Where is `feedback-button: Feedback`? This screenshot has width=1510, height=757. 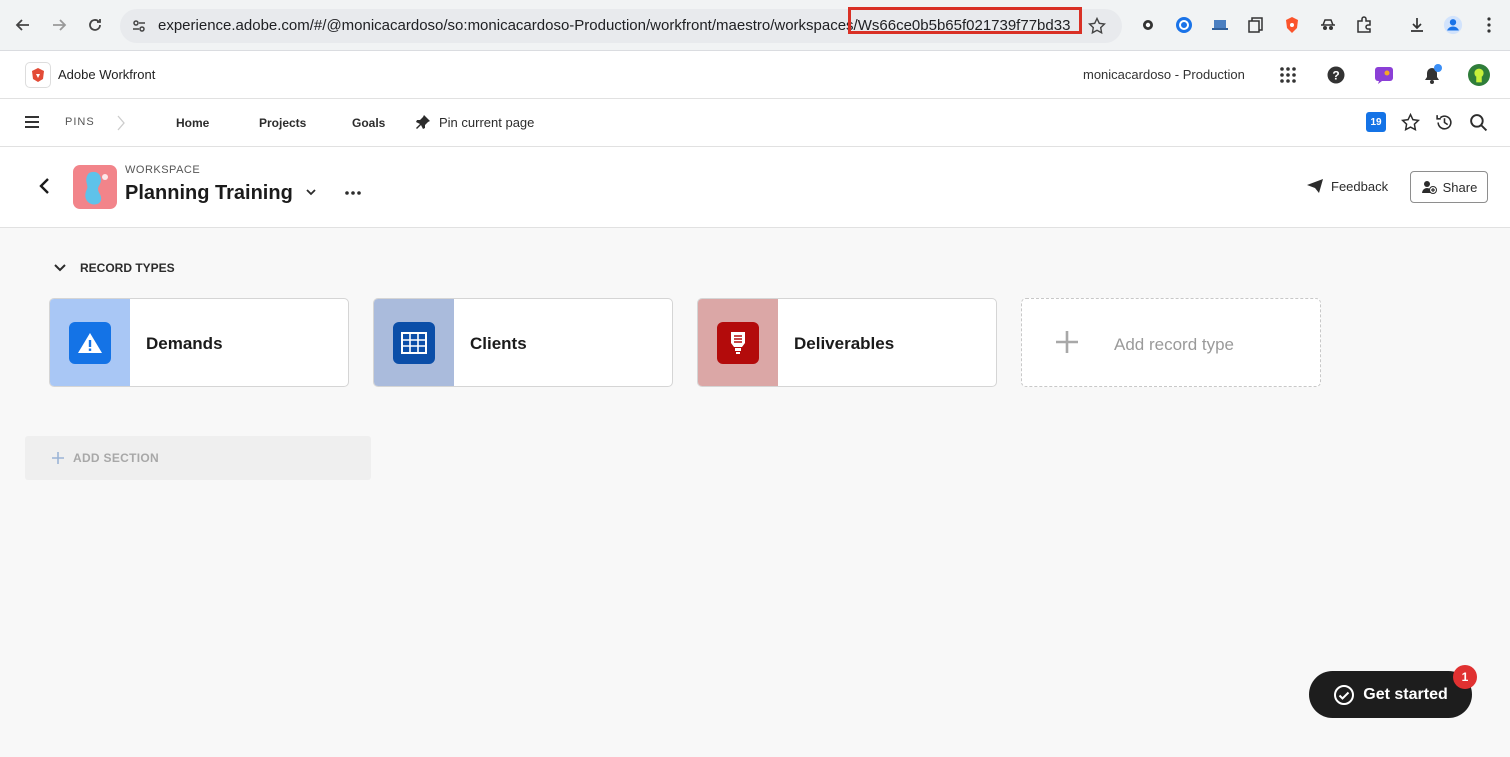
feedback-button: Feedback is located at coordinates (1347, 186).